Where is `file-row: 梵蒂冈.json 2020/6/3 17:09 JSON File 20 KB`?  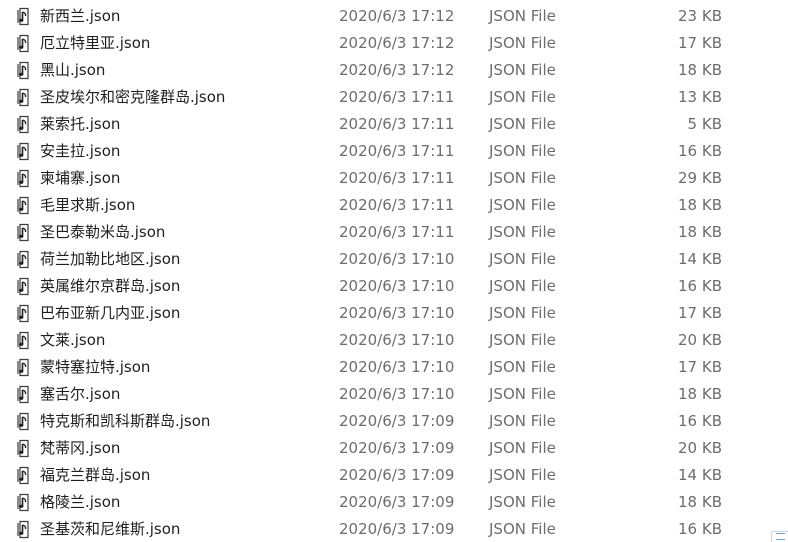 file-row: 梵蒂冈.json 2020/6/3 17:09 JSON File 20 KB is located at coordinates (394, 448).